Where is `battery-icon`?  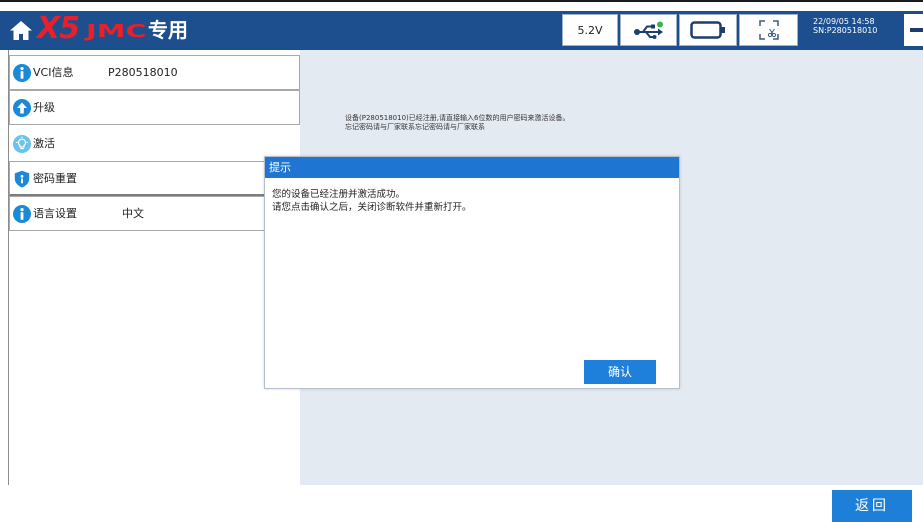
battery-icon is located at coordinates (707, 30).